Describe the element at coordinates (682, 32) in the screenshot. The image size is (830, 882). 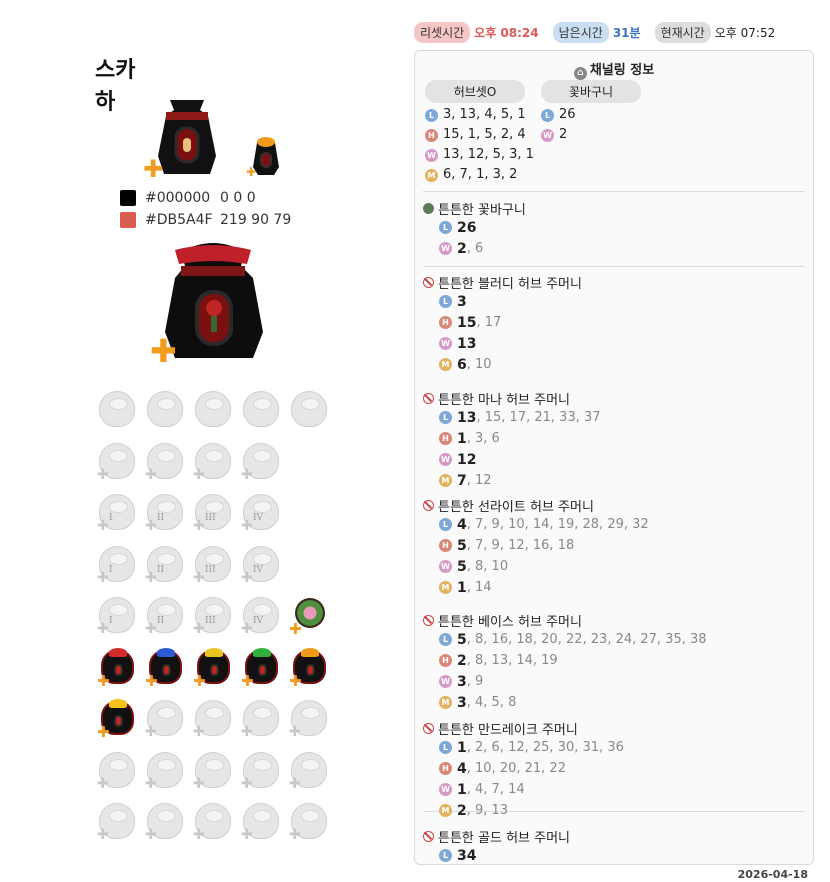
I see `current-time-label: 현재시간` at that location.